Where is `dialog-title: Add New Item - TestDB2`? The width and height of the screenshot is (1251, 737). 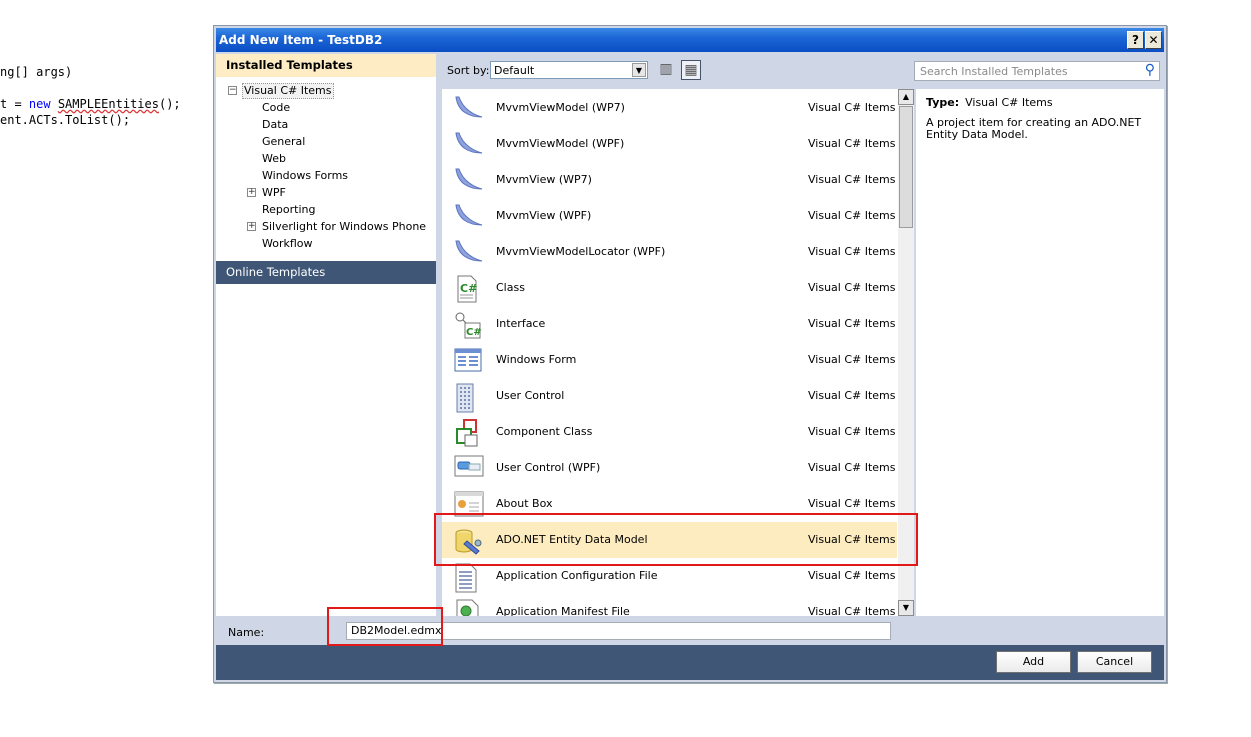
dialog-title: Add New Item - TestDB2 is located at coordinates (301, 40).